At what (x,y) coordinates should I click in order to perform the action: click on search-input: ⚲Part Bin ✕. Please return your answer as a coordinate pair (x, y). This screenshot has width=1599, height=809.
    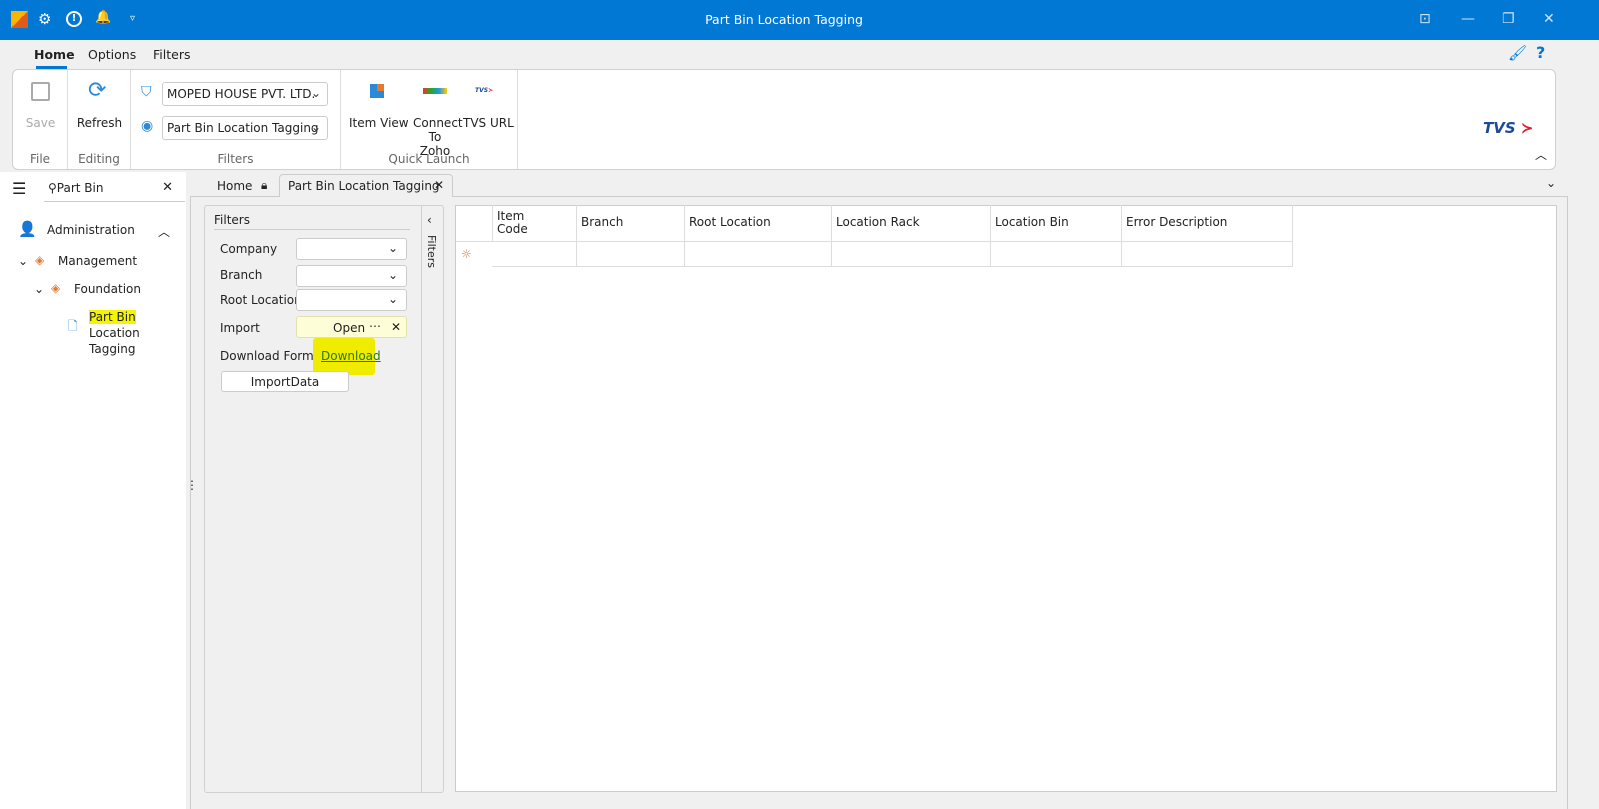
    Looking at the image, I should click on (114, 189).